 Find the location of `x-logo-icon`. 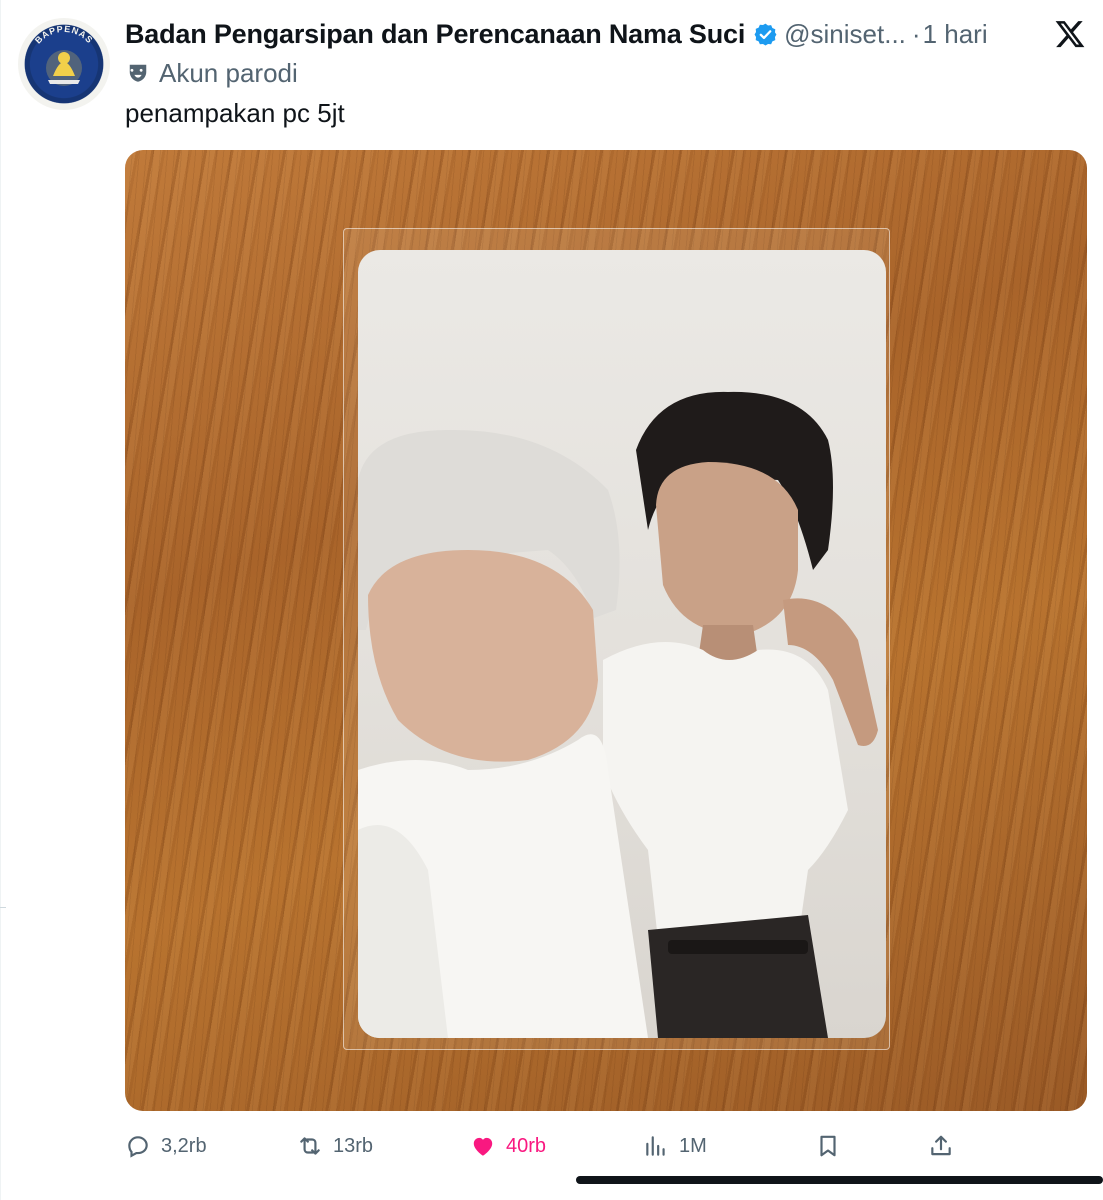

x-logo-icon is located at coordinates (1070, 34).